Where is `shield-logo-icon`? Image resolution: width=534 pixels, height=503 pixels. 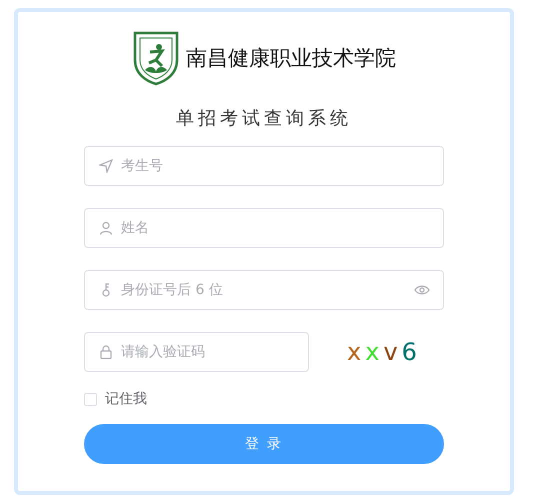
shield-logo-icon is located at coordinates (156, 58).